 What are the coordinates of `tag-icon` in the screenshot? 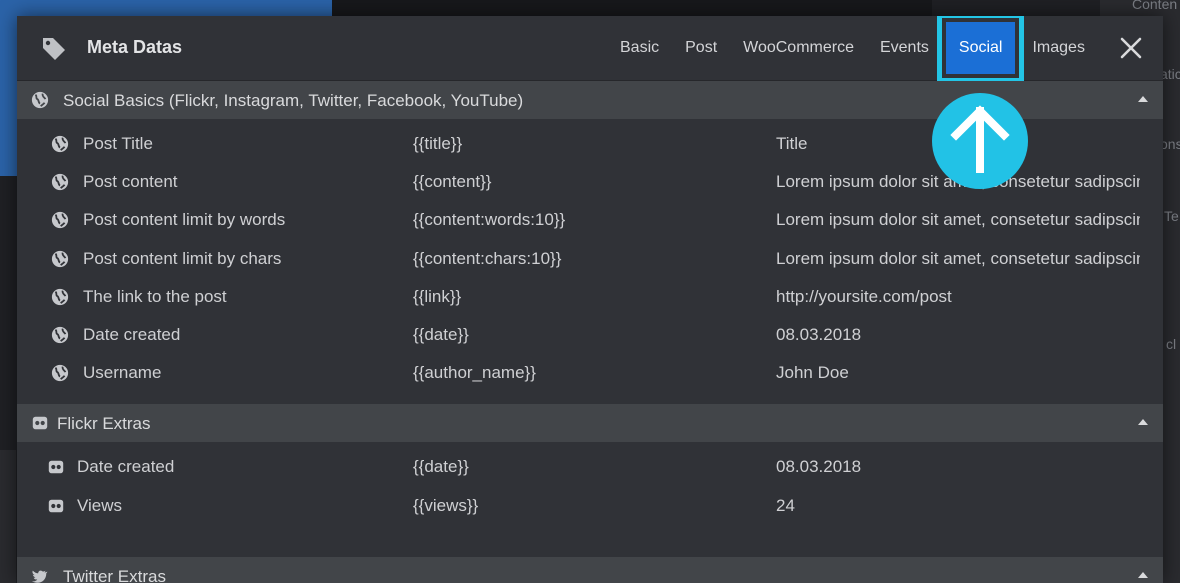 It's located at (54, 49).